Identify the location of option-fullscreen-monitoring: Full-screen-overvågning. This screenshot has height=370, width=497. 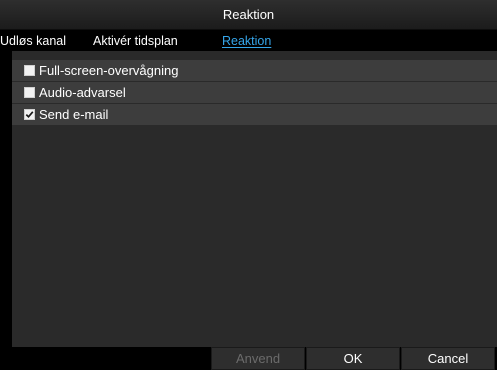
(254, 71).